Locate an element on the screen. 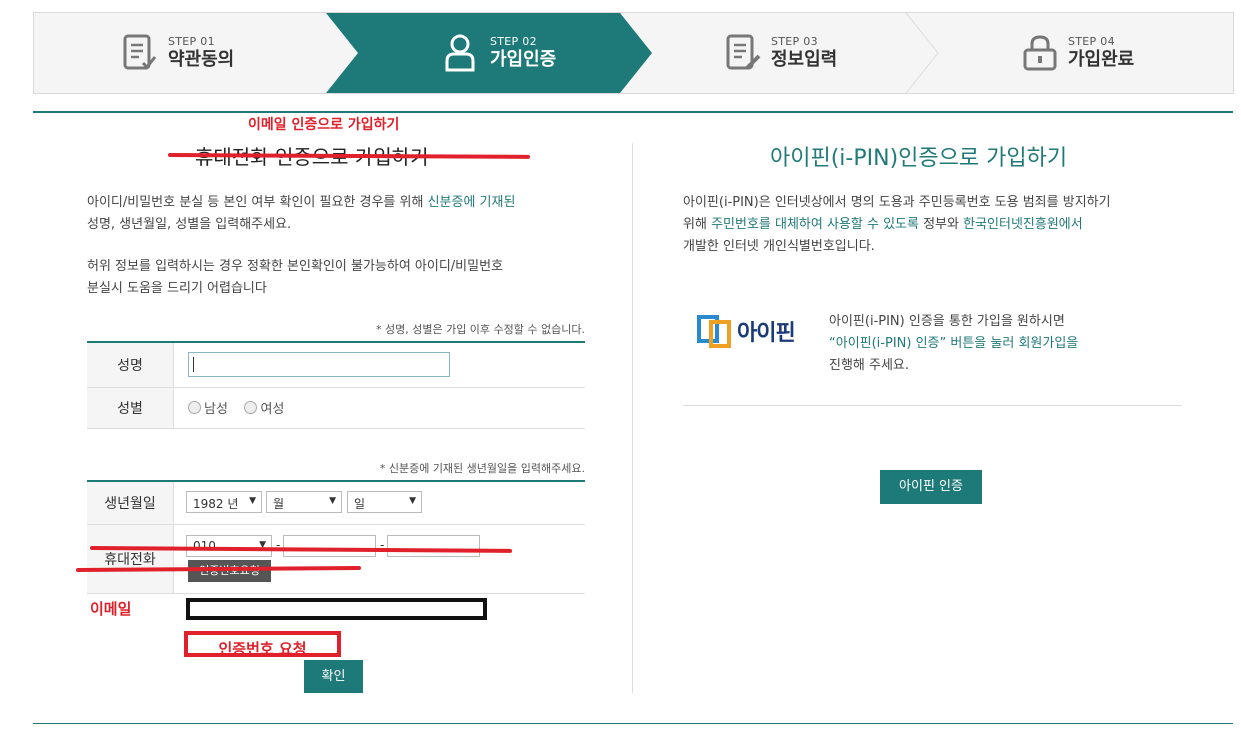 Image resolution: width=1241 pixels, height=730 pixels. guide-text-part: 아이디/비밀번호 분실 등 본인 여부 확인이 필요한 경우를 위해 is located at coordinates (257, 202).